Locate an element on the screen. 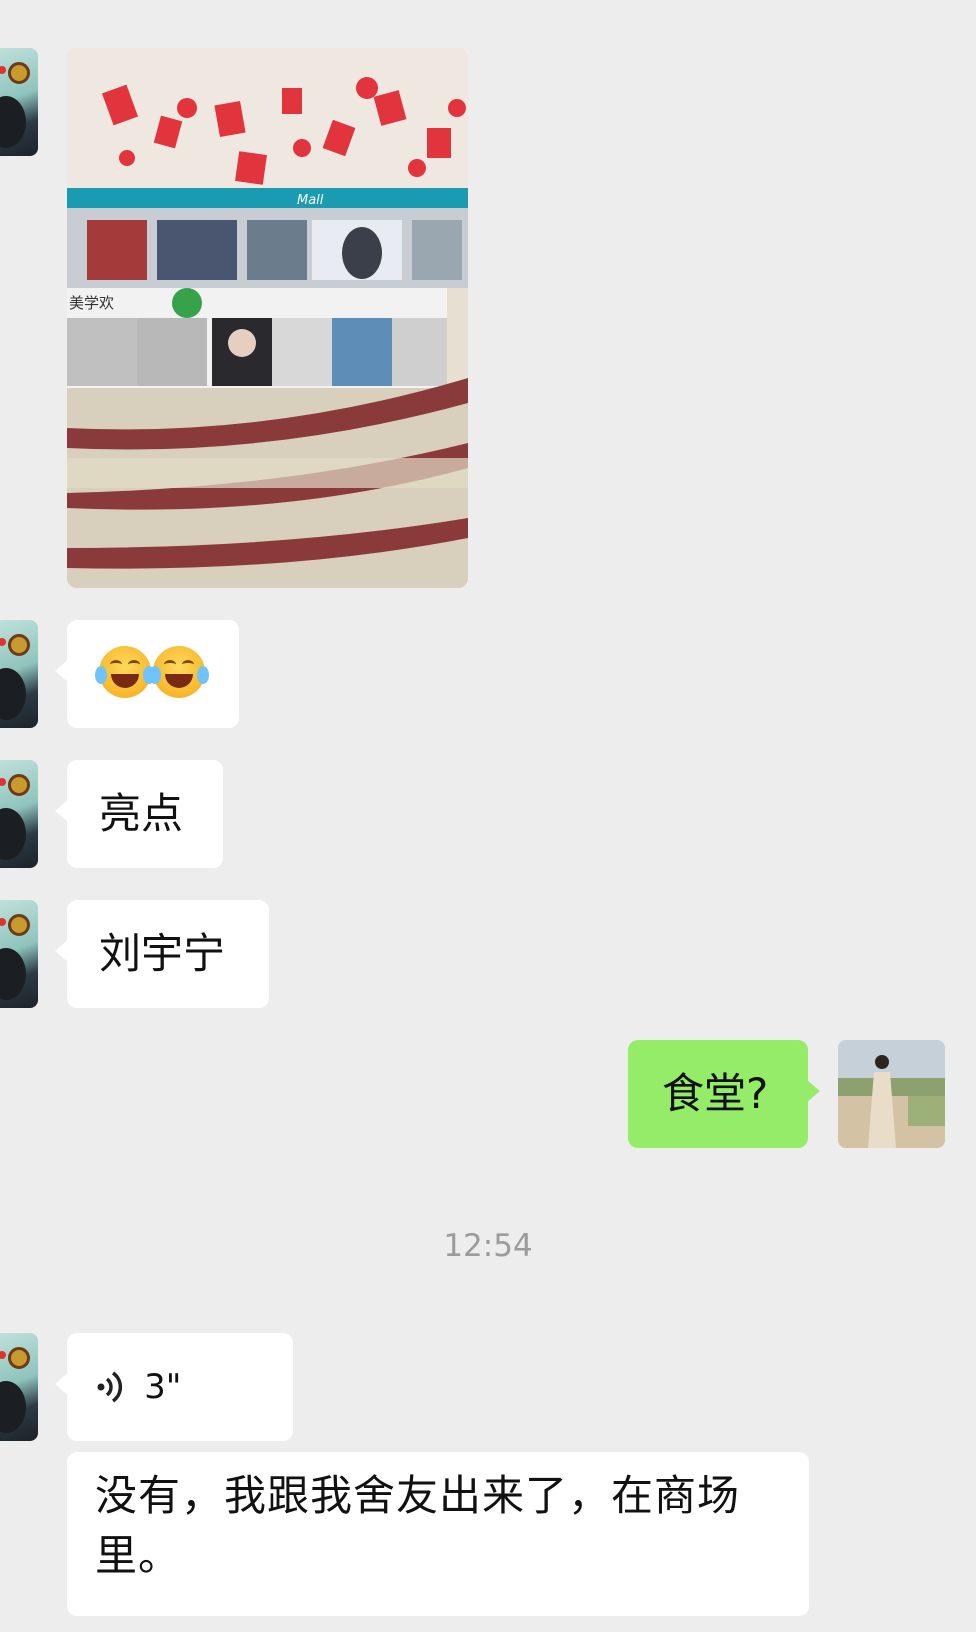 The height and width of the screenshot is (1632, 976). person-photo is located at coordinates (891, 1094).